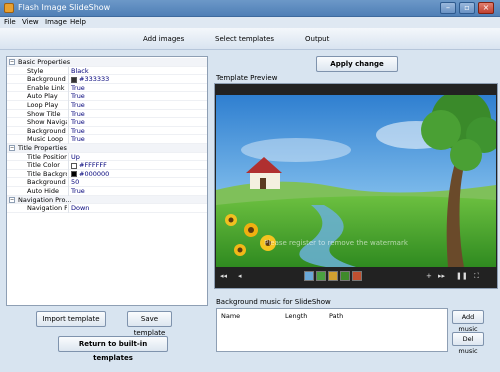 Image resolution: width=500 pixels, height=372 pixels. I want to click on back-icon: ◂, so click(240, 276).